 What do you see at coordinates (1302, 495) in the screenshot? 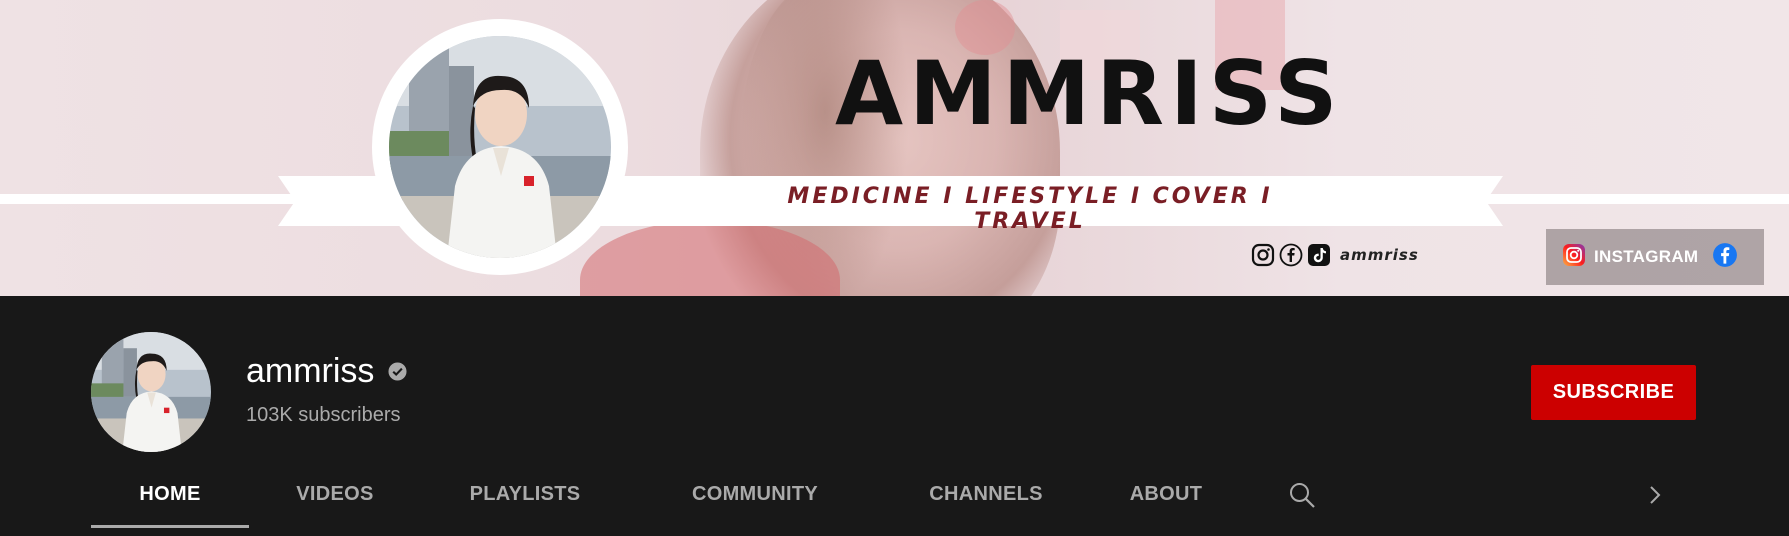
I see `search-icon` at bounding box center [1302, 495].